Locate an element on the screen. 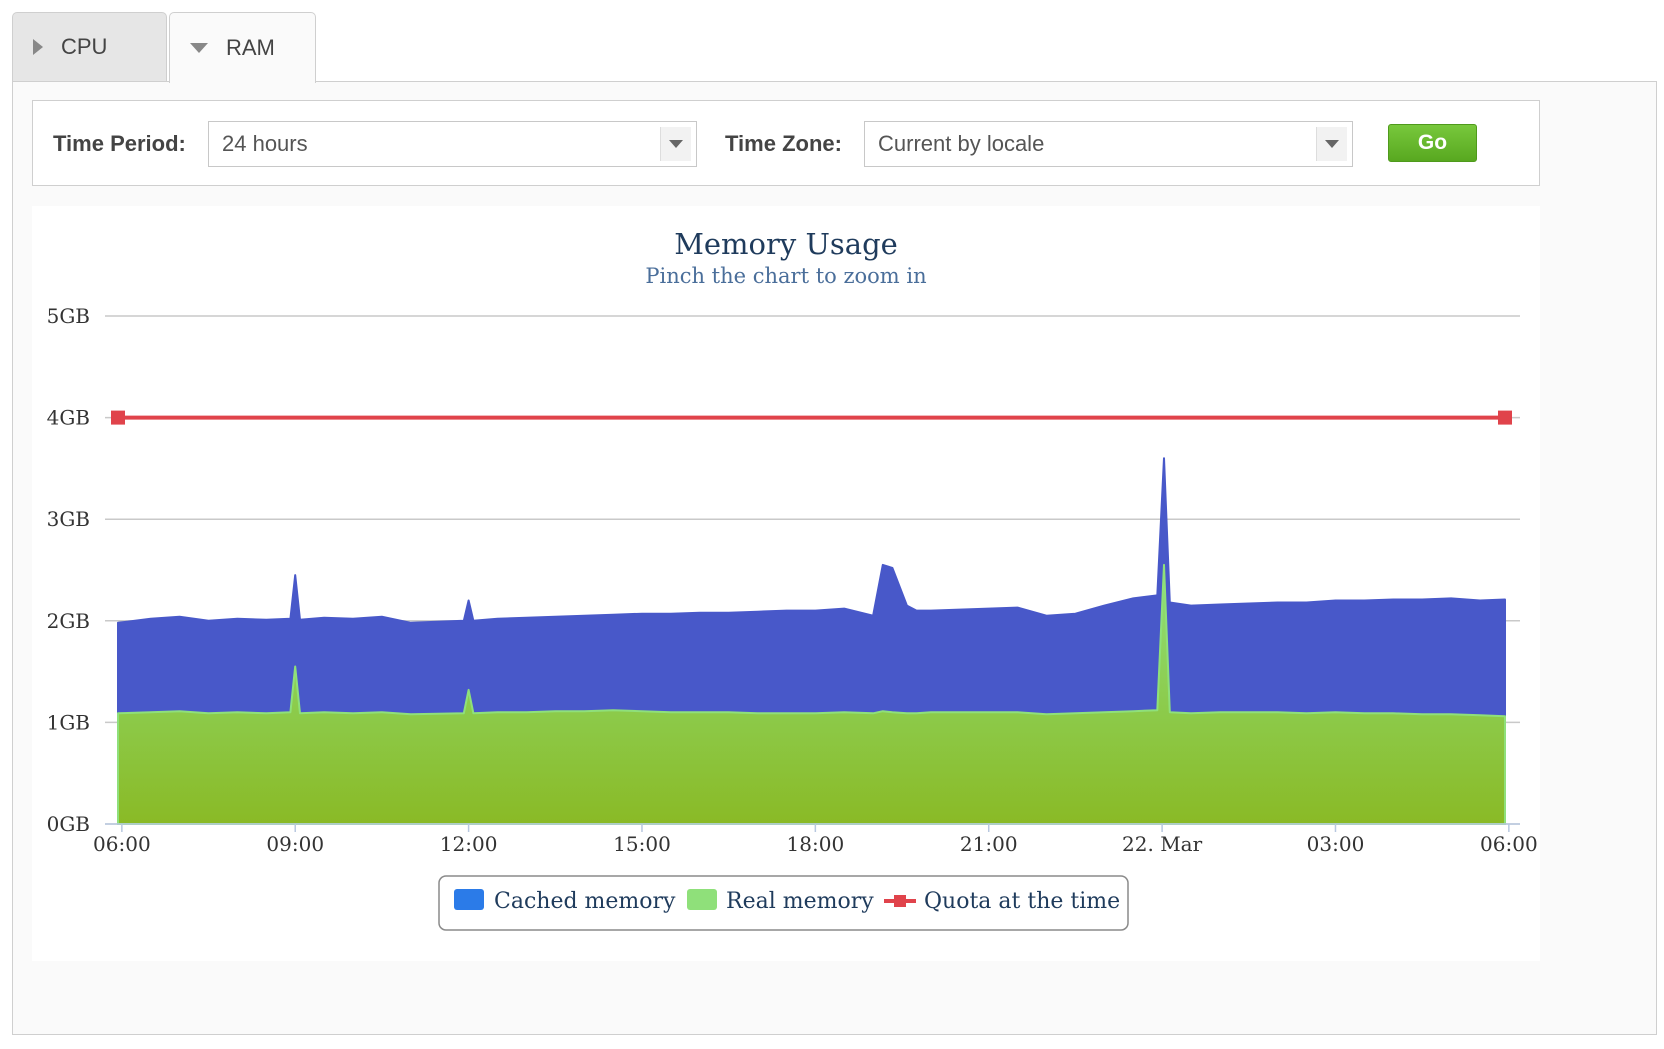 The height and width of the screenshot is (1049, 1664). x-tick-label: 12:00 is located at coordinates (469, 844).